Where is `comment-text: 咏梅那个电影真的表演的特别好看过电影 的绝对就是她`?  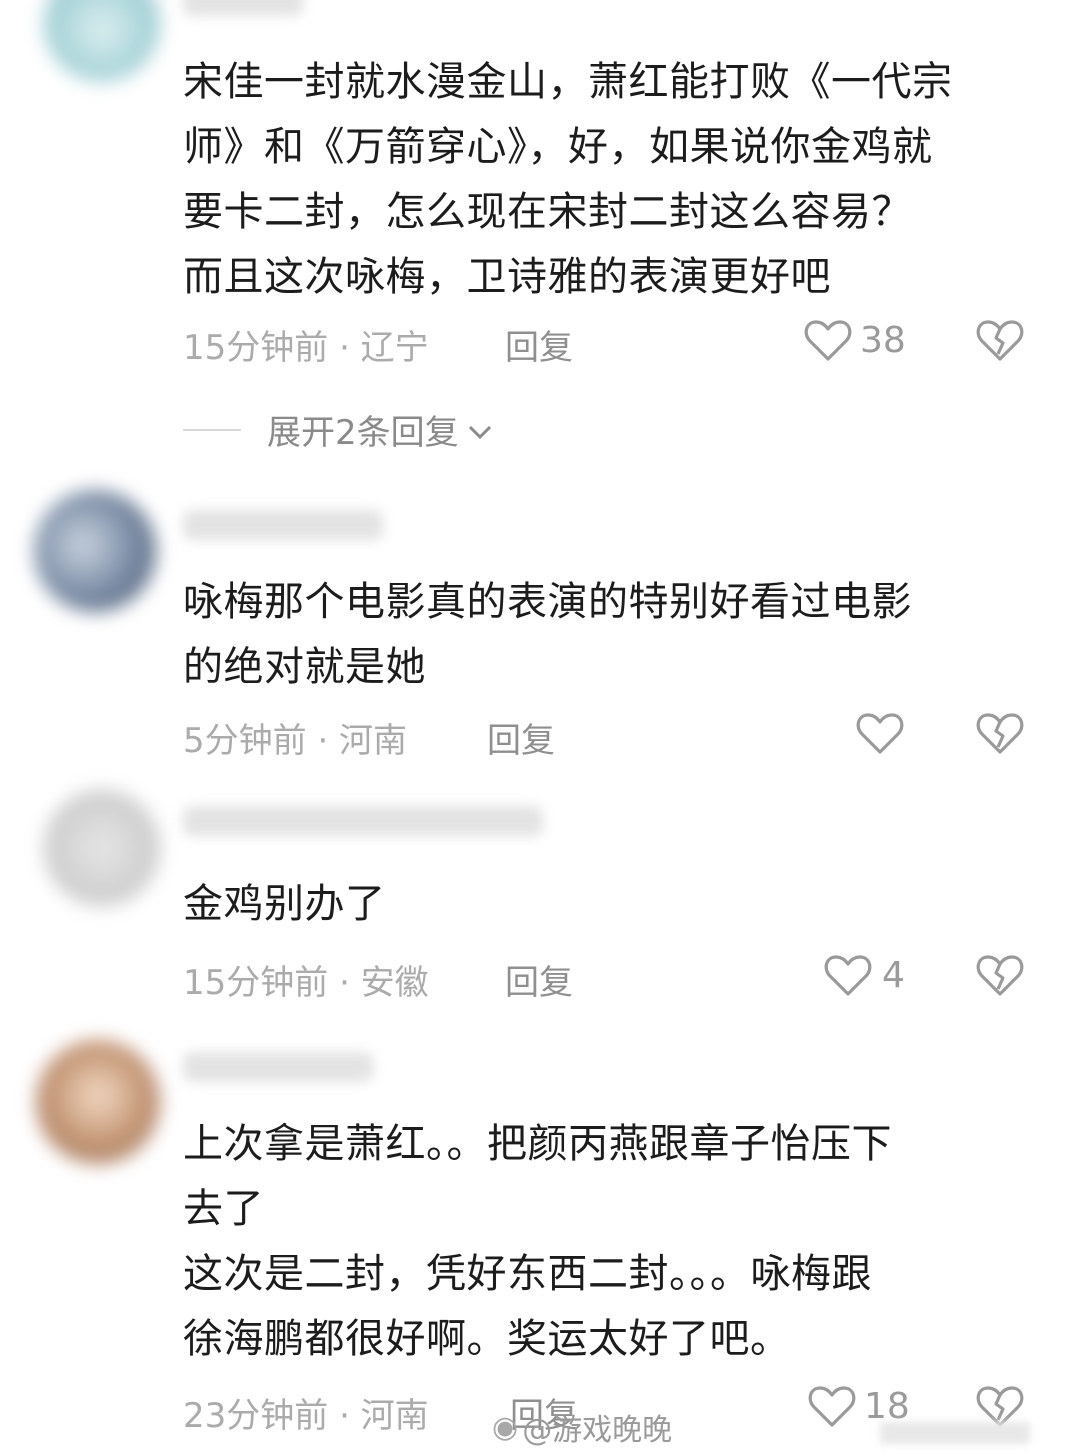 comment-text: 咏梅那个电影真的表演的特别好看过电影 的绝对就是她 is located at coordinates (547, 634).